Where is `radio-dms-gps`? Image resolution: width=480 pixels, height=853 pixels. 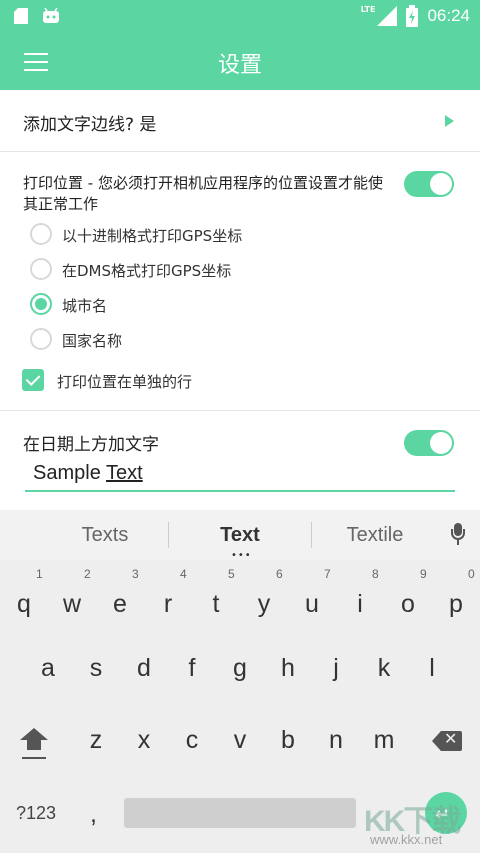 radio-dms-gps is located at coordinates (41, 269).